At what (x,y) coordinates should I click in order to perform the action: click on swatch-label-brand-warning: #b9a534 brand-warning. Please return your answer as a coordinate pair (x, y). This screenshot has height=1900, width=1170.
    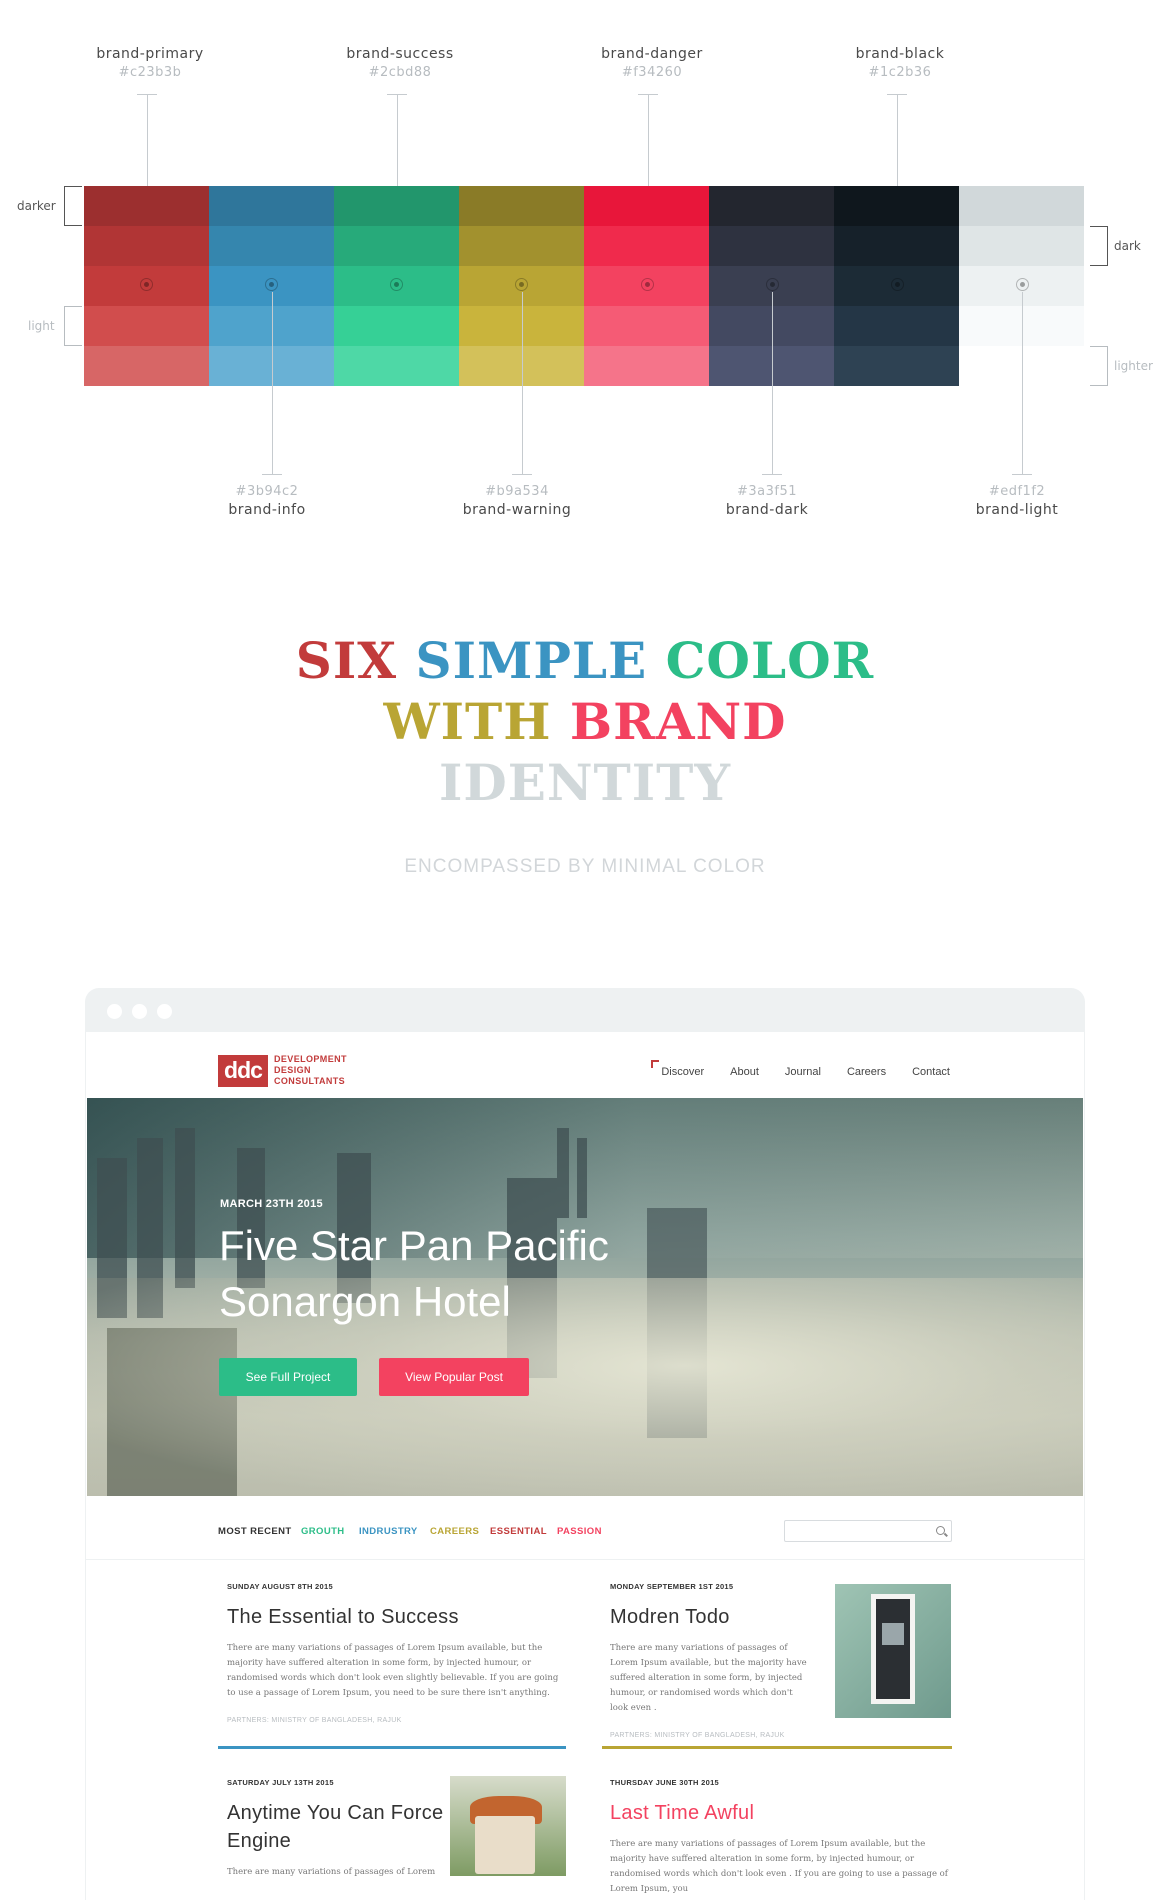
    Looking at the image, I should click on (517, 501).